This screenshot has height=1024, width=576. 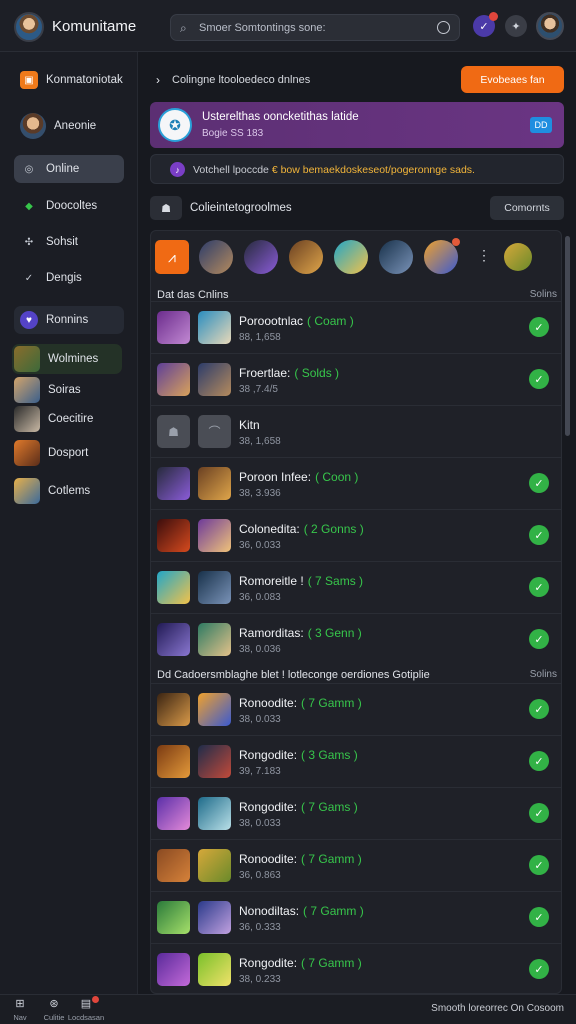 I want to click on sidebar-item-game-2: Soiras, so click(x=67, y=390).